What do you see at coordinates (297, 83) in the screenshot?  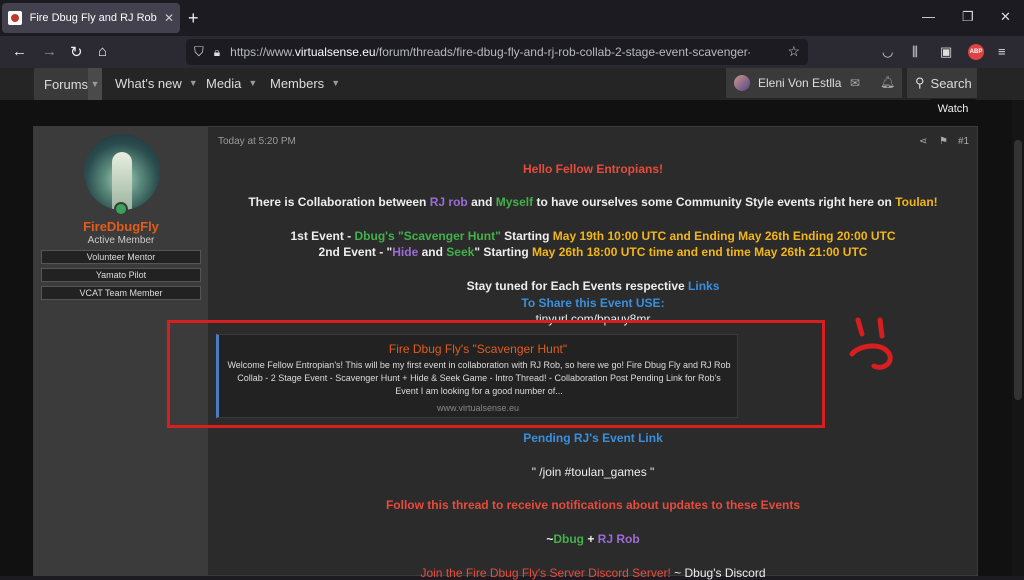 I see `nav-members-label: Members` at bounding box center [297, 83].